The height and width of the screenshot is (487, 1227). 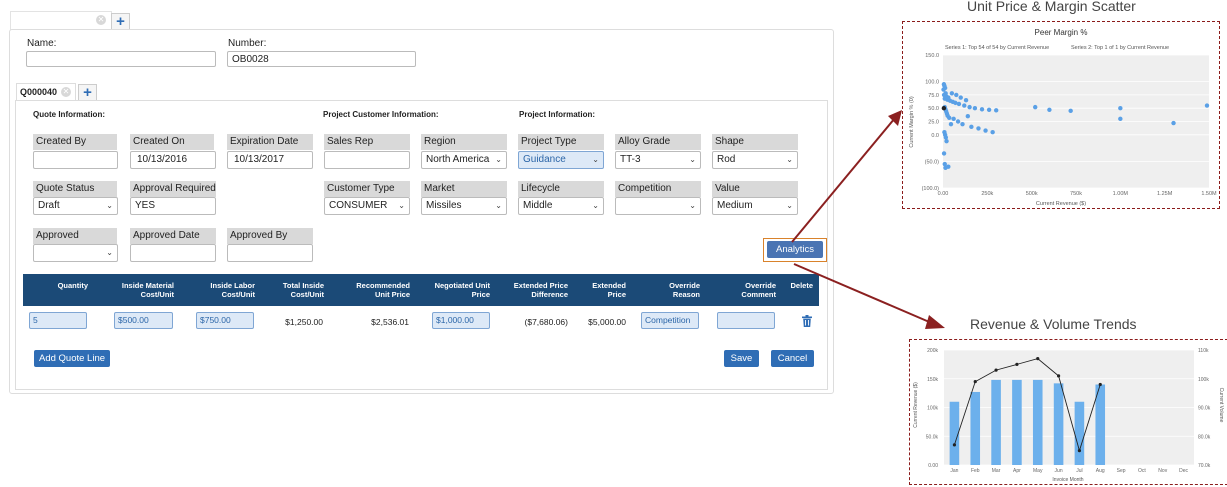 I want to click on header-text: Cost/Unit, so click(x=307, y=294).